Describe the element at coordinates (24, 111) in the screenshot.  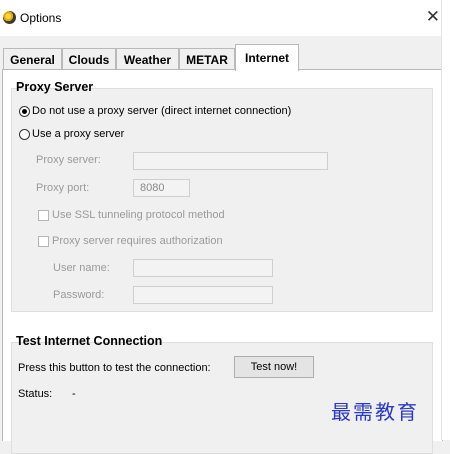
I see `radio-direct-connection` at that location.